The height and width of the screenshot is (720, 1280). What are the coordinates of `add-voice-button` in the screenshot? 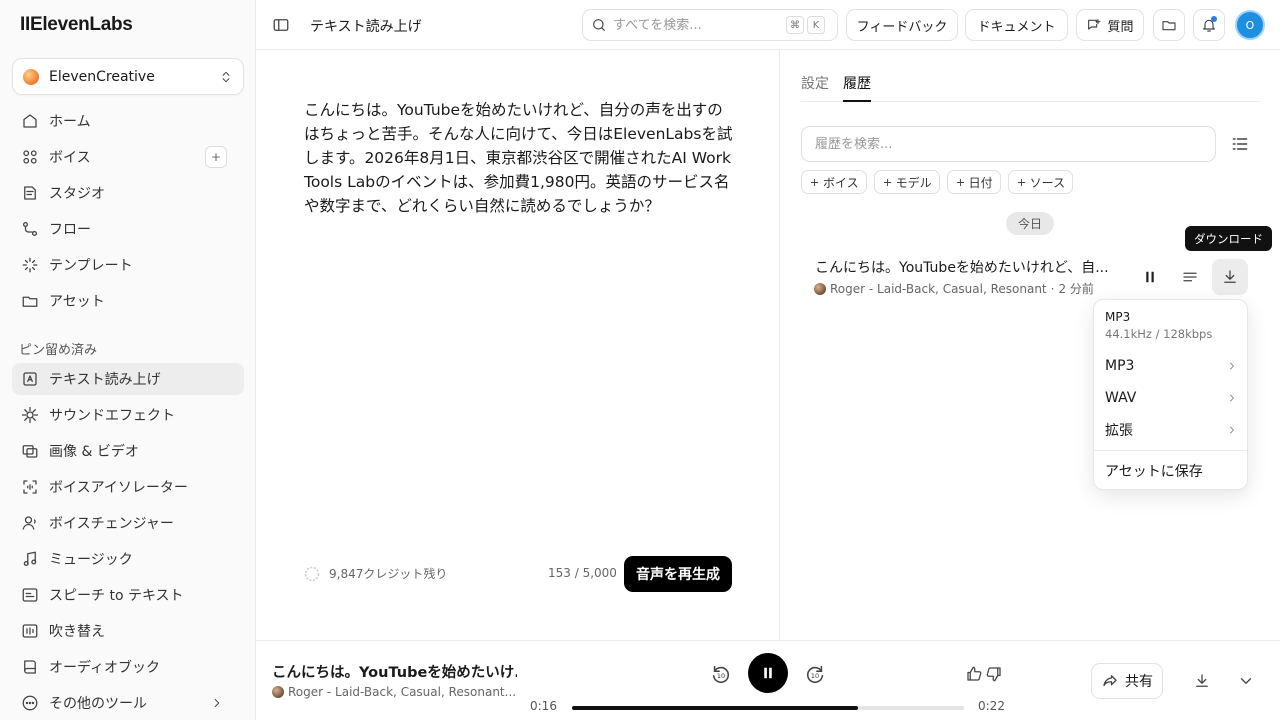 It's located at (216, 157).